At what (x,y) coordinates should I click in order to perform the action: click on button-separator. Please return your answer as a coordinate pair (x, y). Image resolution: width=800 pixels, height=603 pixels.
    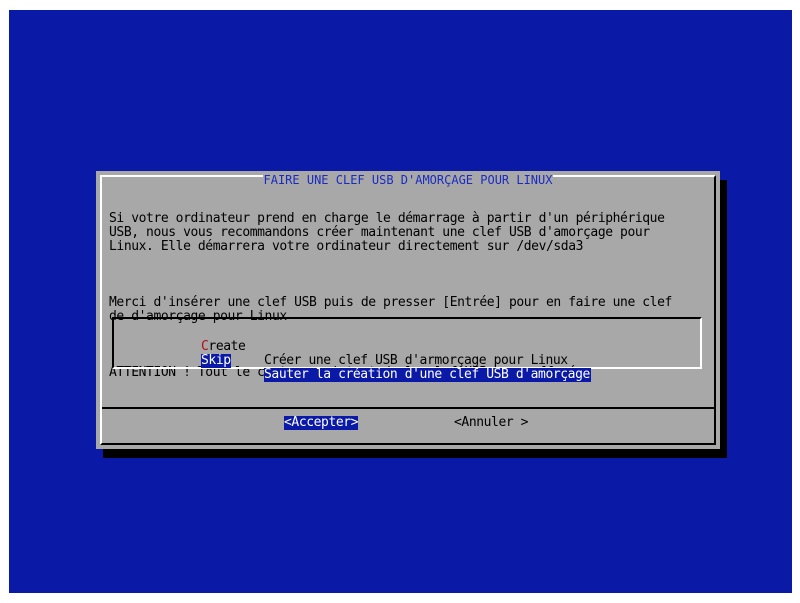
    Looking at the image, I should click on (408, 408).